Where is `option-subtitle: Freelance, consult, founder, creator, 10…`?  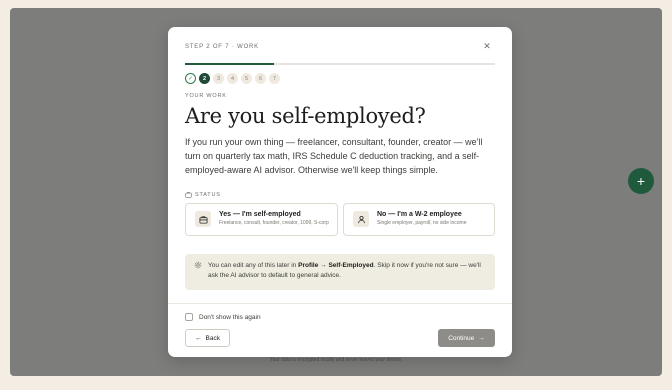
option-subtitle: Freelance, consult, founder, creator, 10… is located at coordinates (274, 223).